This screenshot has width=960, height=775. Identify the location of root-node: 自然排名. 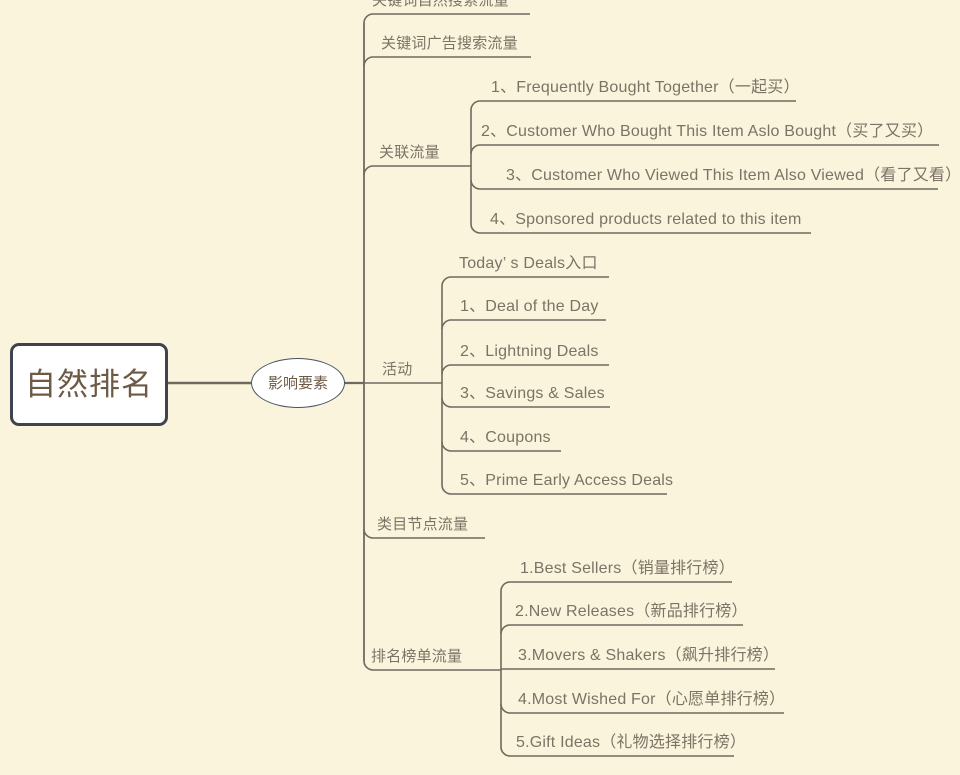
(89, 384).